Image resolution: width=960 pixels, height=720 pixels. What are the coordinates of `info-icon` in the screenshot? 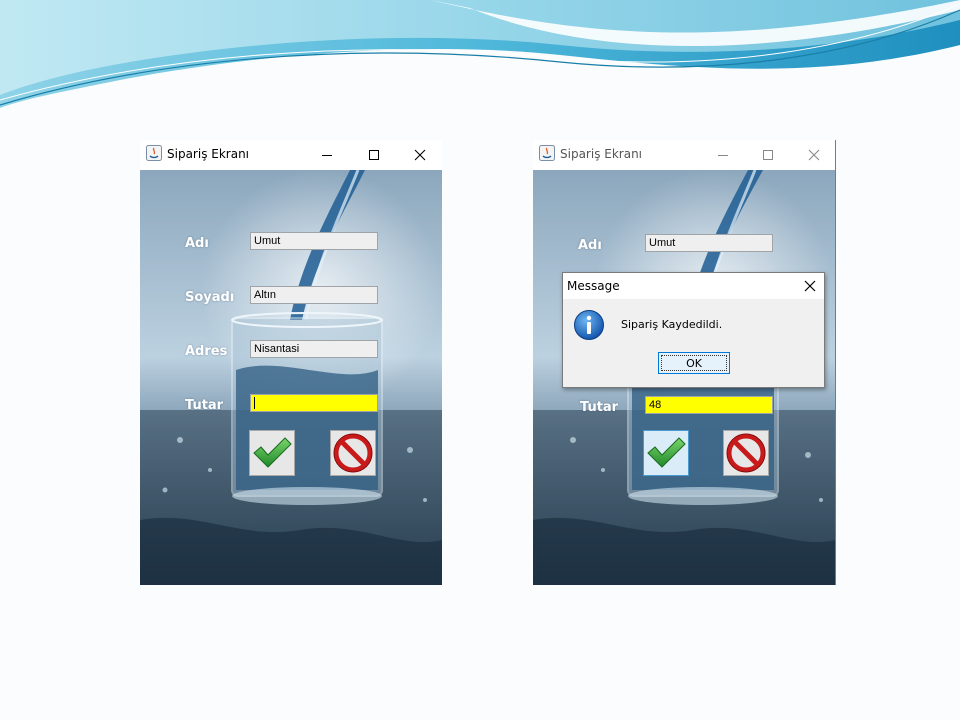 It's located at (589, 325).